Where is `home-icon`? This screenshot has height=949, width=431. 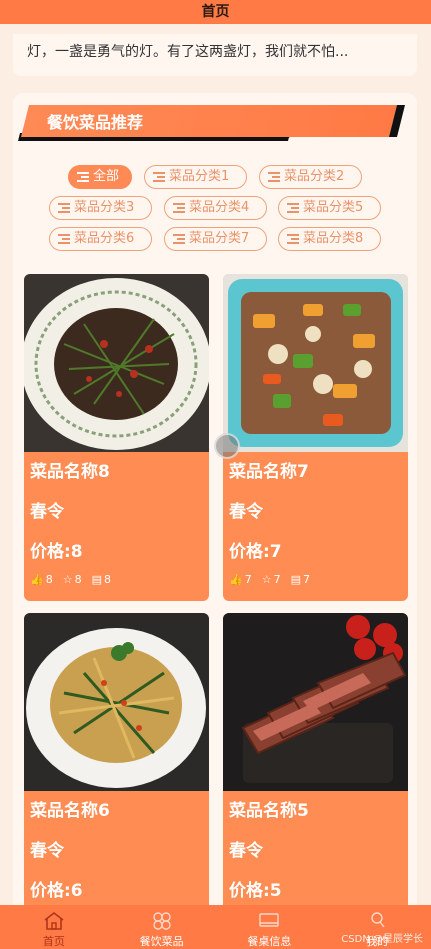 home-icon is located at coordinates (54, 920).